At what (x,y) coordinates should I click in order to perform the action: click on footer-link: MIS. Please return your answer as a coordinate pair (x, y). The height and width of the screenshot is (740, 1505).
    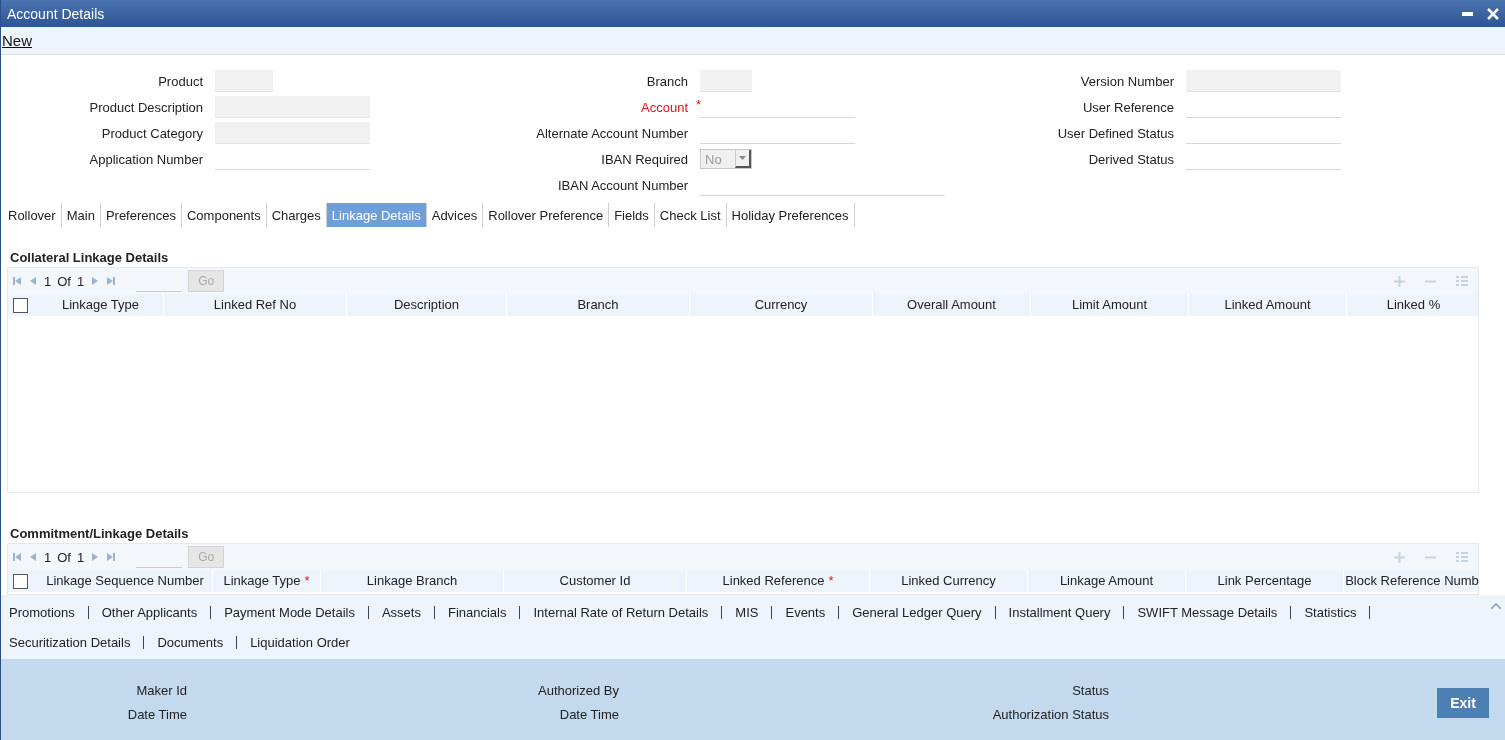
    Looking at the image, I should click on (747, 612).